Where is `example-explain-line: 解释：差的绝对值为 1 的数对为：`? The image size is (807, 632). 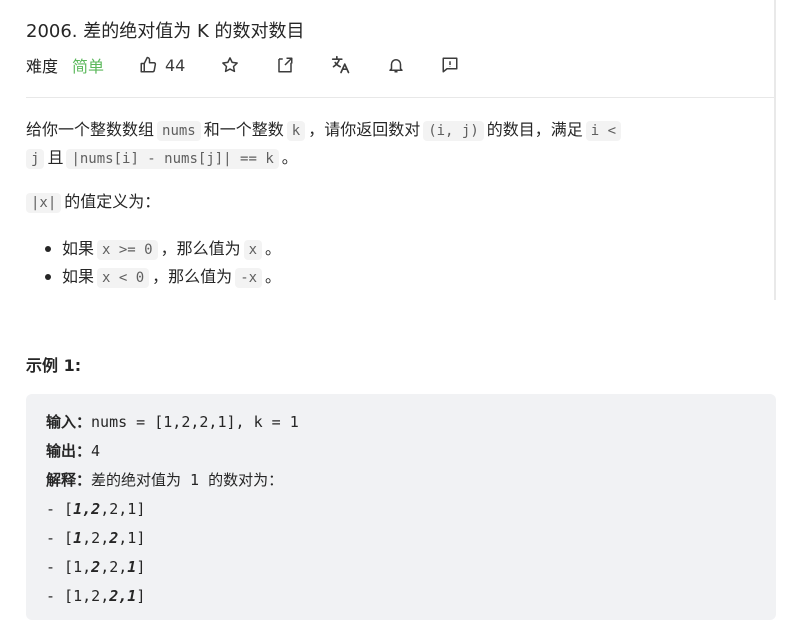 example-explain-line: 解释：差的绝对值为 1 的数对为： is located at coordinates (401, 480).